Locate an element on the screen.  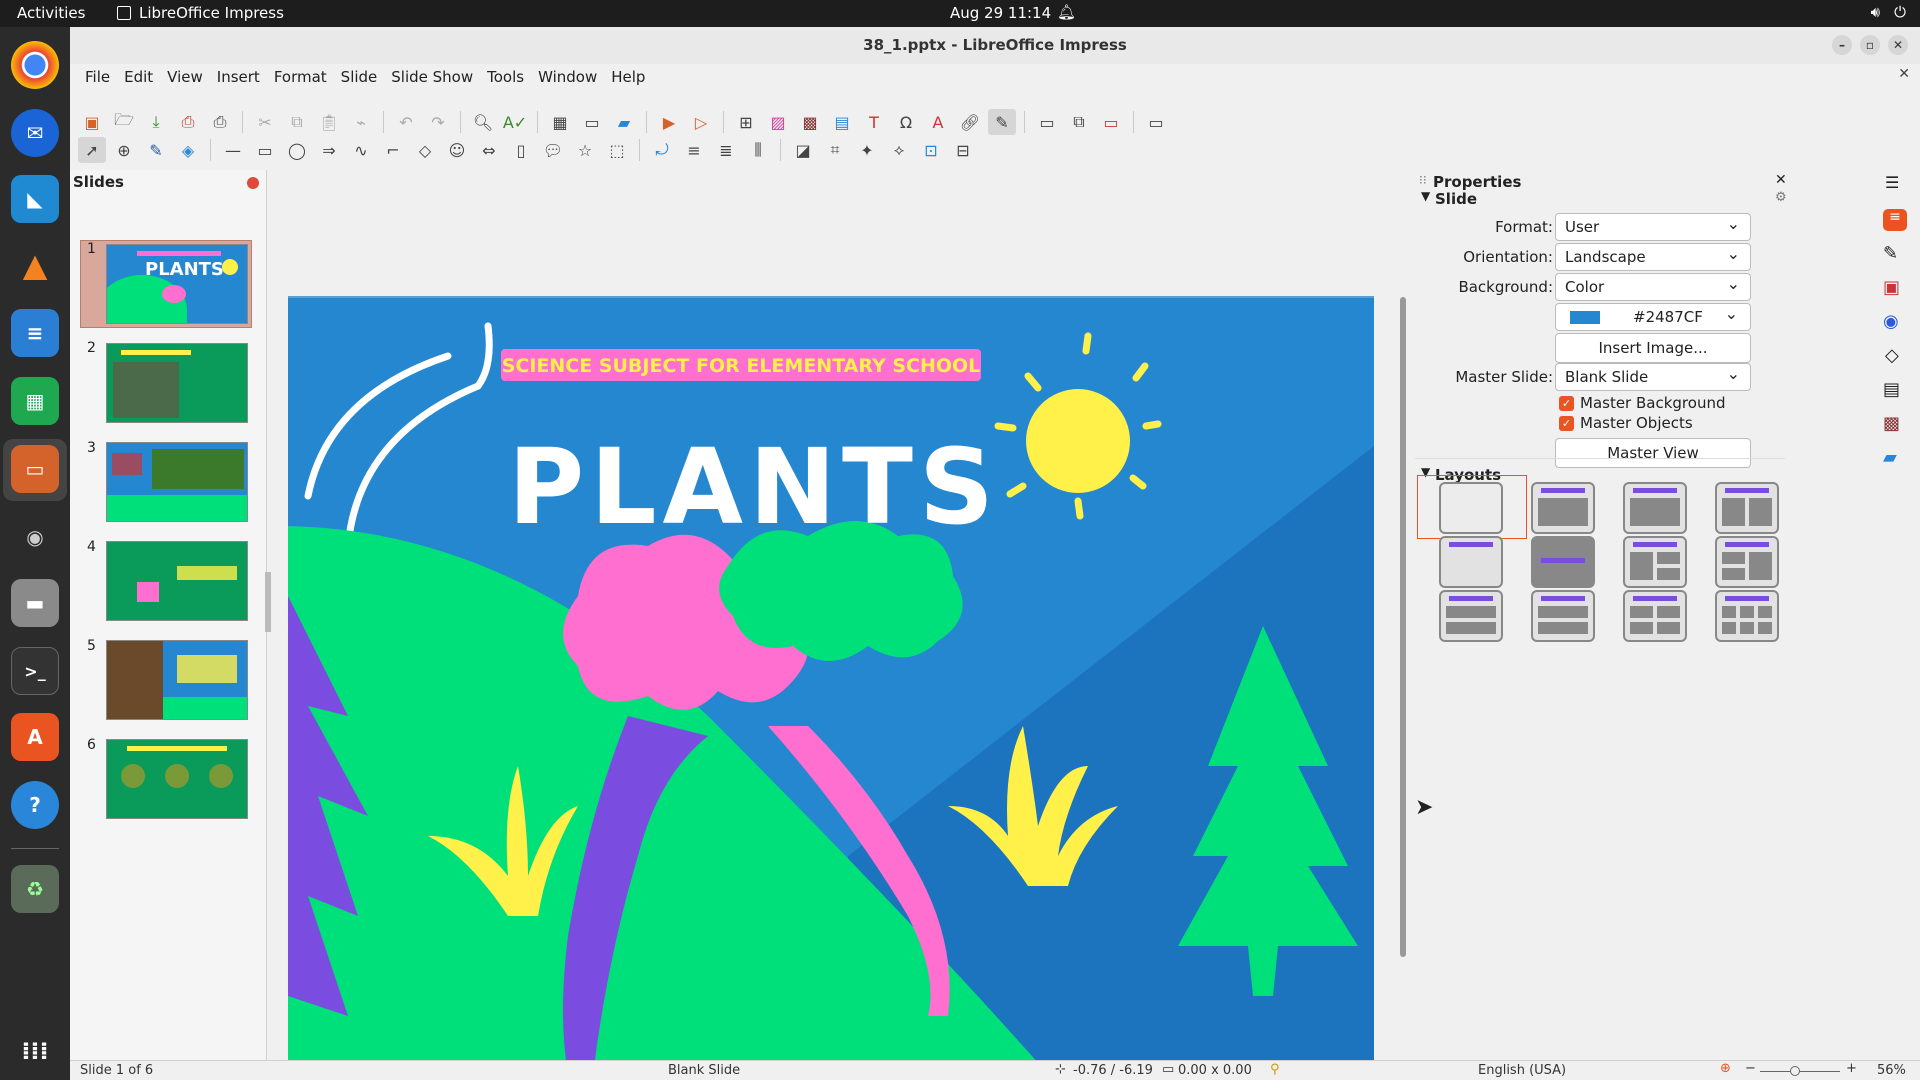
layout-title-content-over is located at coordinates (1471, 616).